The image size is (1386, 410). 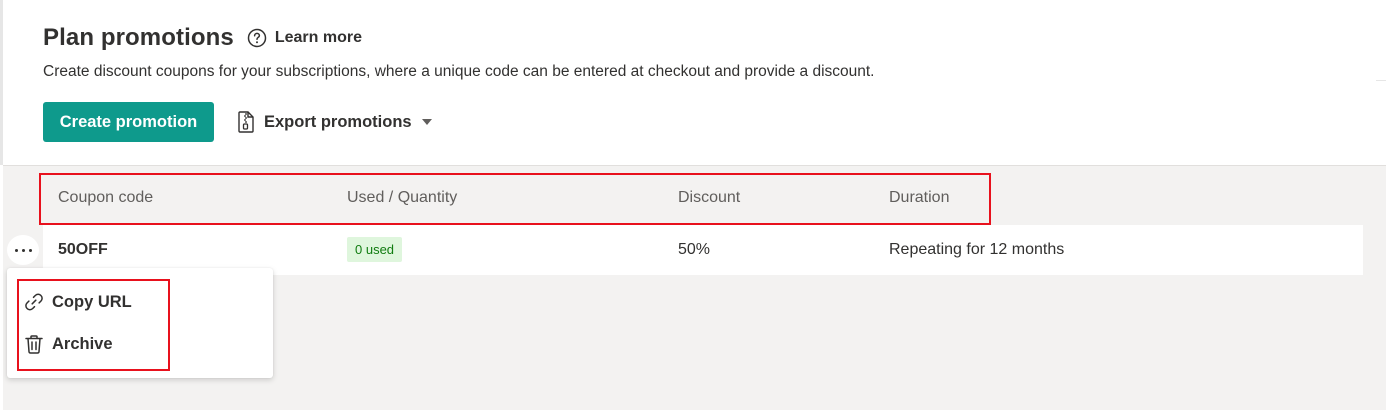 What do you see at coordinates (257, 38) in the screenshot?
I see `help-circle-icon` at bounding box center [257, 38].